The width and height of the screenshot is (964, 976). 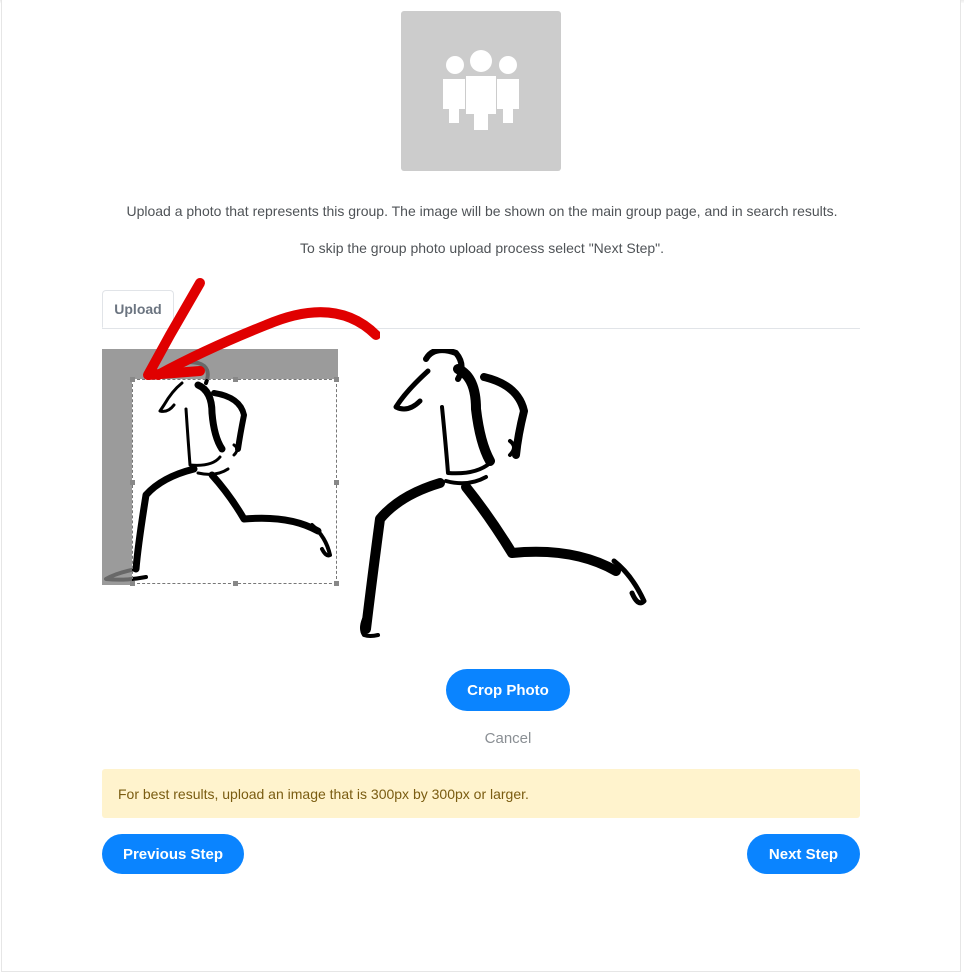 What do you see at coordinates (132, 583) in the screenshot?
I see `crop-handle-sw` at bounding box center [132, 583].